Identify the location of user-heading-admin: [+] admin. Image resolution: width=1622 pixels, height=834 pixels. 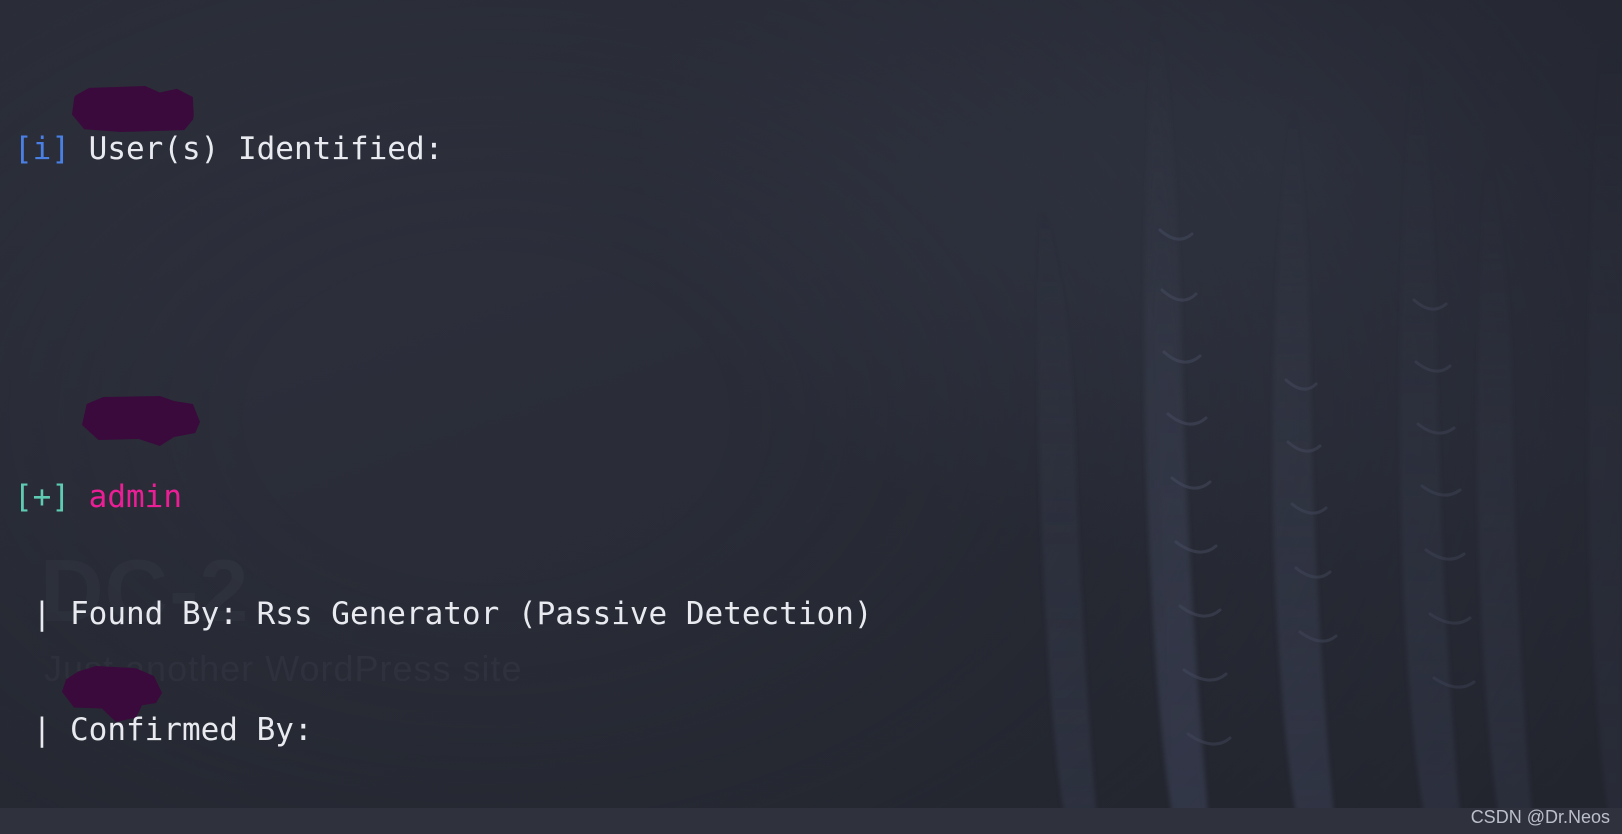
(818, 497).